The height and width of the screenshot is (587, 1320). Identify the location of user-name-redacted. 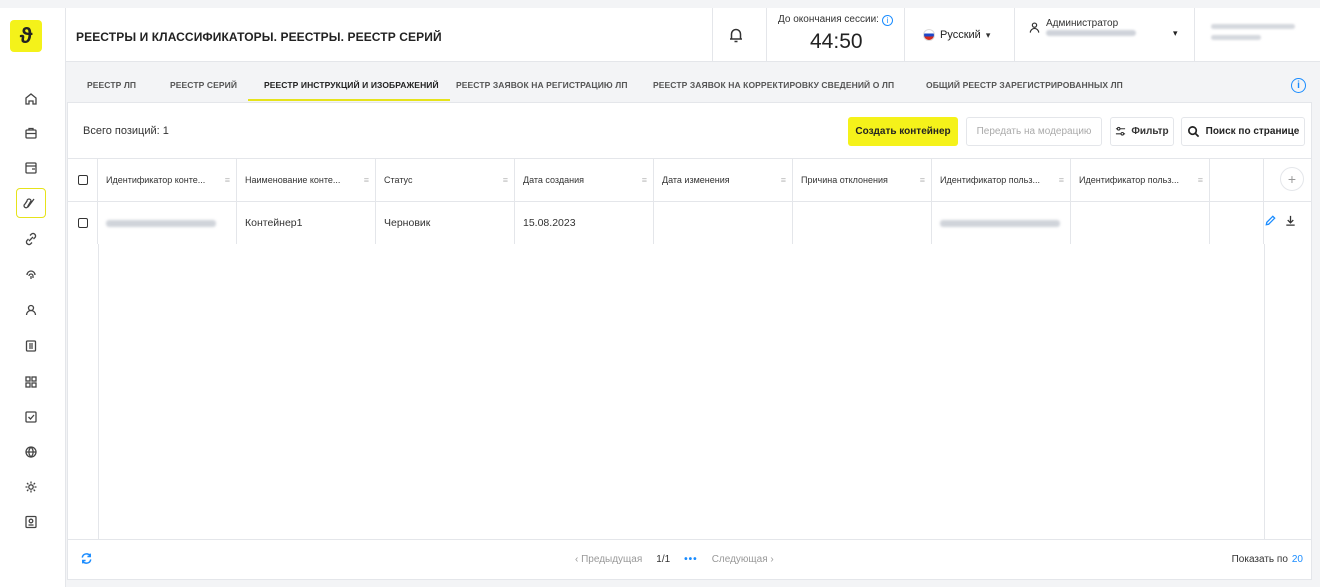
(1091, 33).